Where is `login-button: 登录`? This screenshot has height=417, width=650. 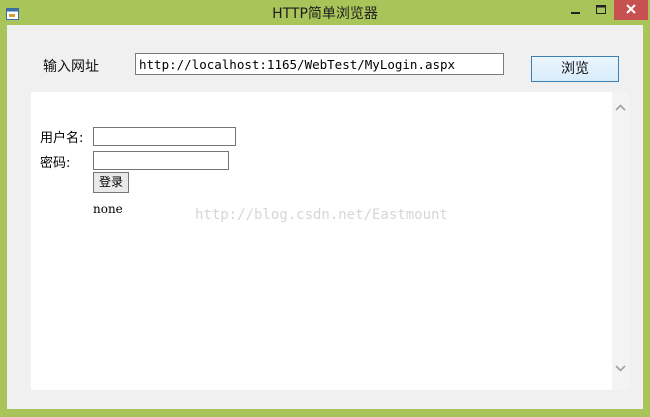
login-button: 登录 is located at coordinates (111, 182).